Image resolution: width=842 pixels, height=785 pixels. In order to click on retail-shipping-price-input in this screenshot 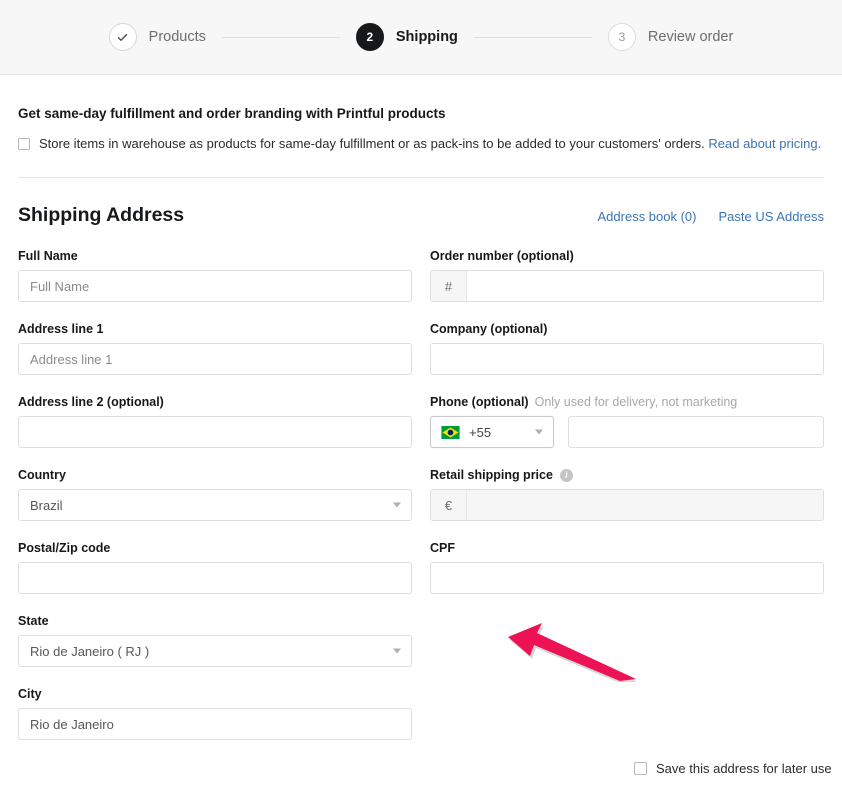, I will do `click(645, 505)`.